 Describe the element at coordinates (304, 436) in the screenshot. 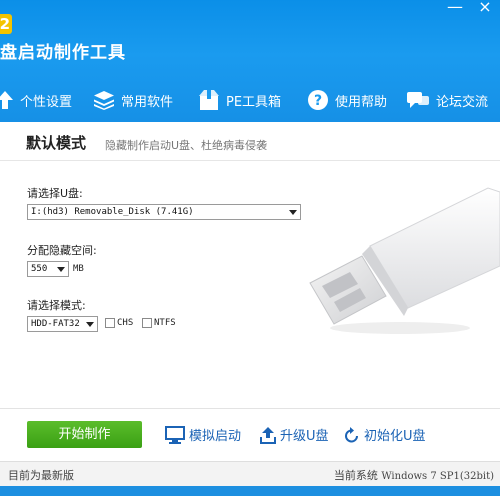

I see `upgrade-label: 升级U盘` at that location.